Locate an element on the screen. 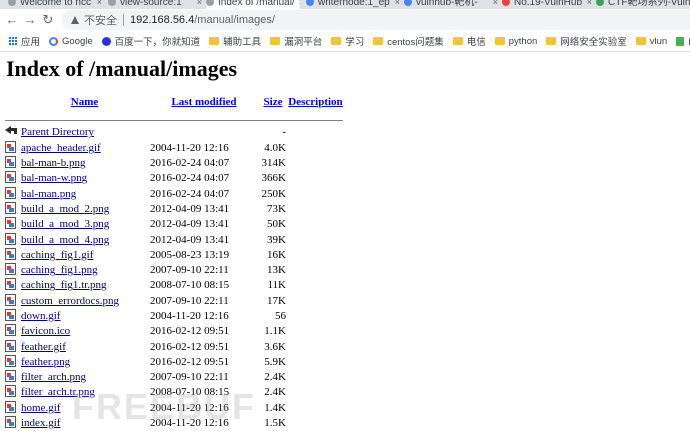 This screenshot has width=690, height=431. file-link: feather.gif is located at coordinates (43, 347).